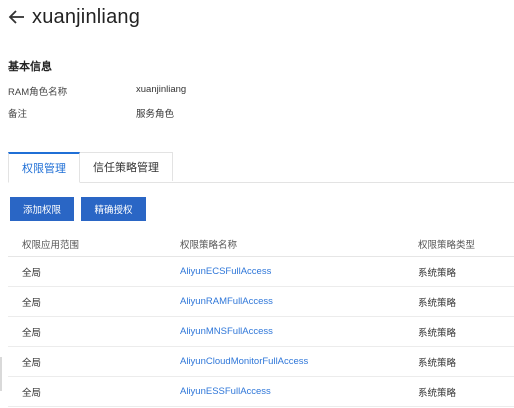 This screenshot has height=408, width=514. I want to click on role-name-label: RAM角色名称, so click(38, 92).